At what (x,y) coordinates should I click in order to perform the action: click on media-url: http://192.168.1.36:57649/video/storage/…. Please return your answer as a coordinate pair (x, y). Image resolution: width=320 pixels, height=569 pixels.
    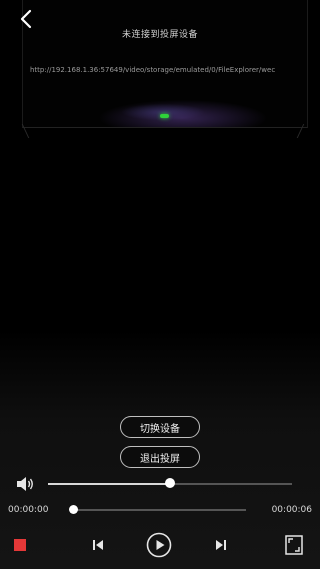
    Looking at the image, I should click on (153, 70).